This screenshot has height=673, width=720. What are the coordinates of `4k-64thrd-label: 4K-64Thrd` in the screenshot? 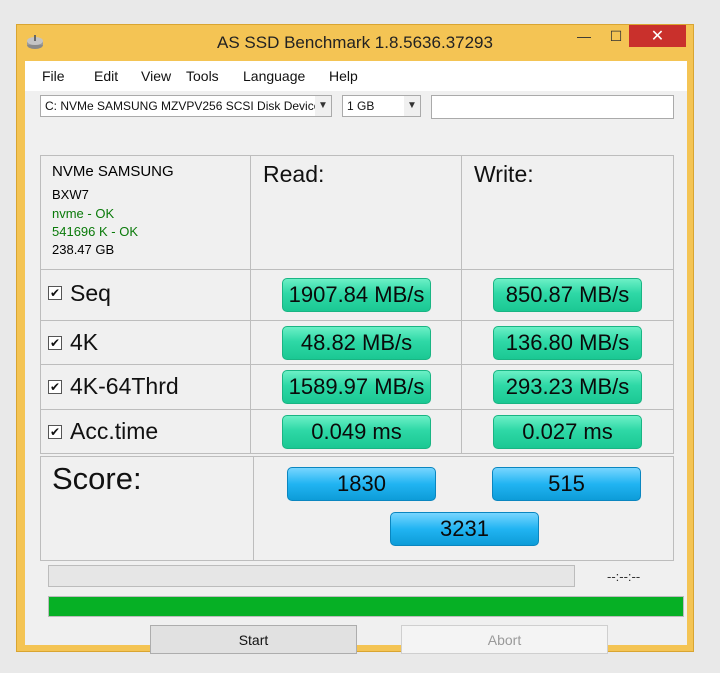 It's located at (124, 386).